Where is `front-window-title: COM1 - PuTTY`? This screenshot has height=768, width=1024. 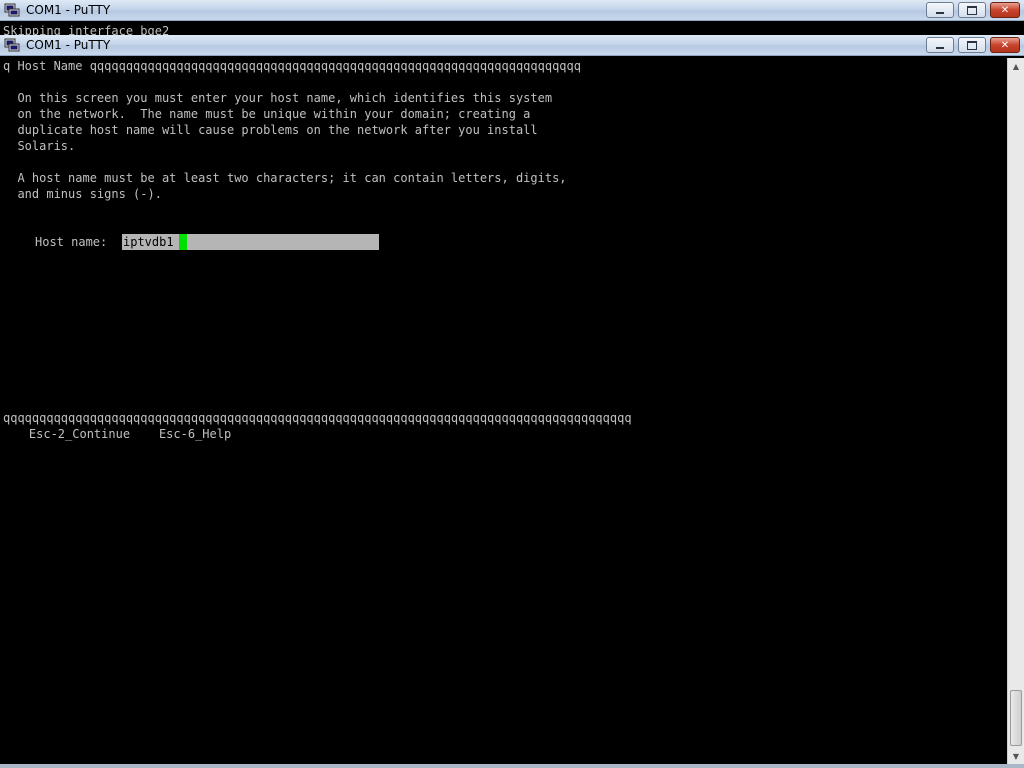
front-window-title: COM1 - PuTTY is located at coordinates (68, 45).